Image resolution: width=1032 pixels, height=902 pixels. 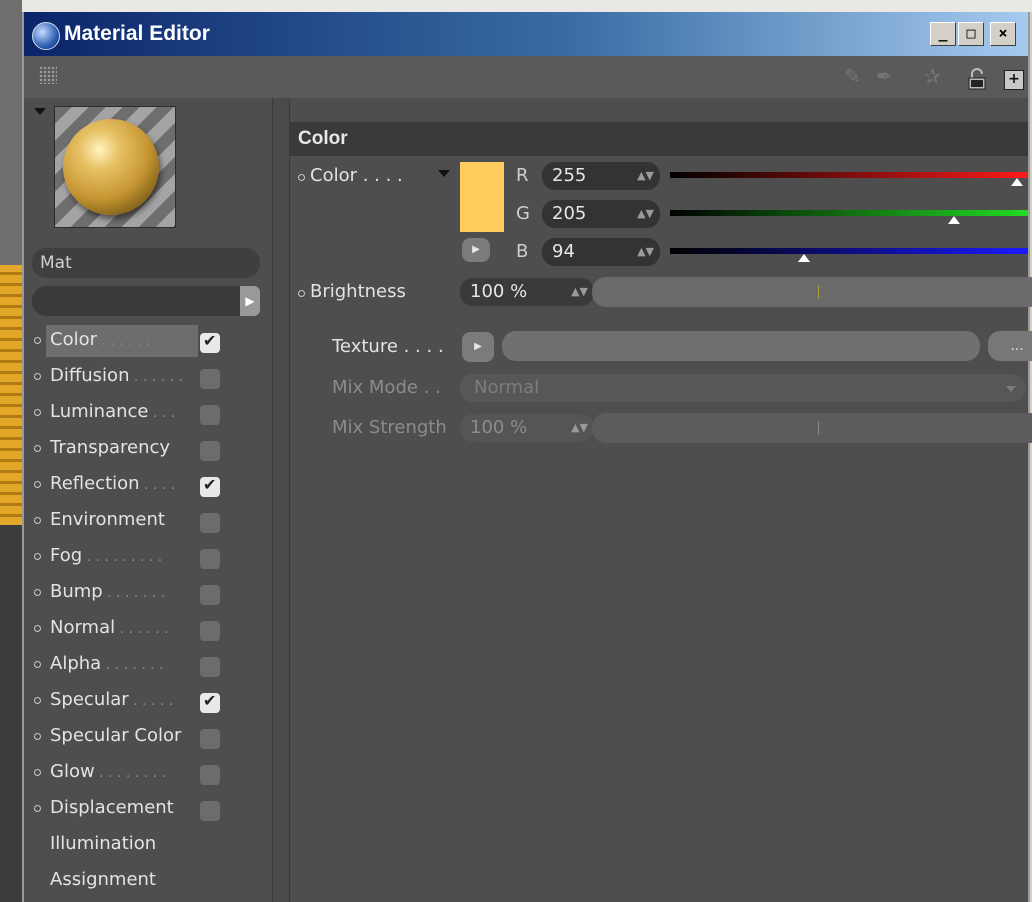 What do you see at coordinates (148, 523) in the screenshot?
I see `channel-environment: Environment` at bounding box center [148, 523].